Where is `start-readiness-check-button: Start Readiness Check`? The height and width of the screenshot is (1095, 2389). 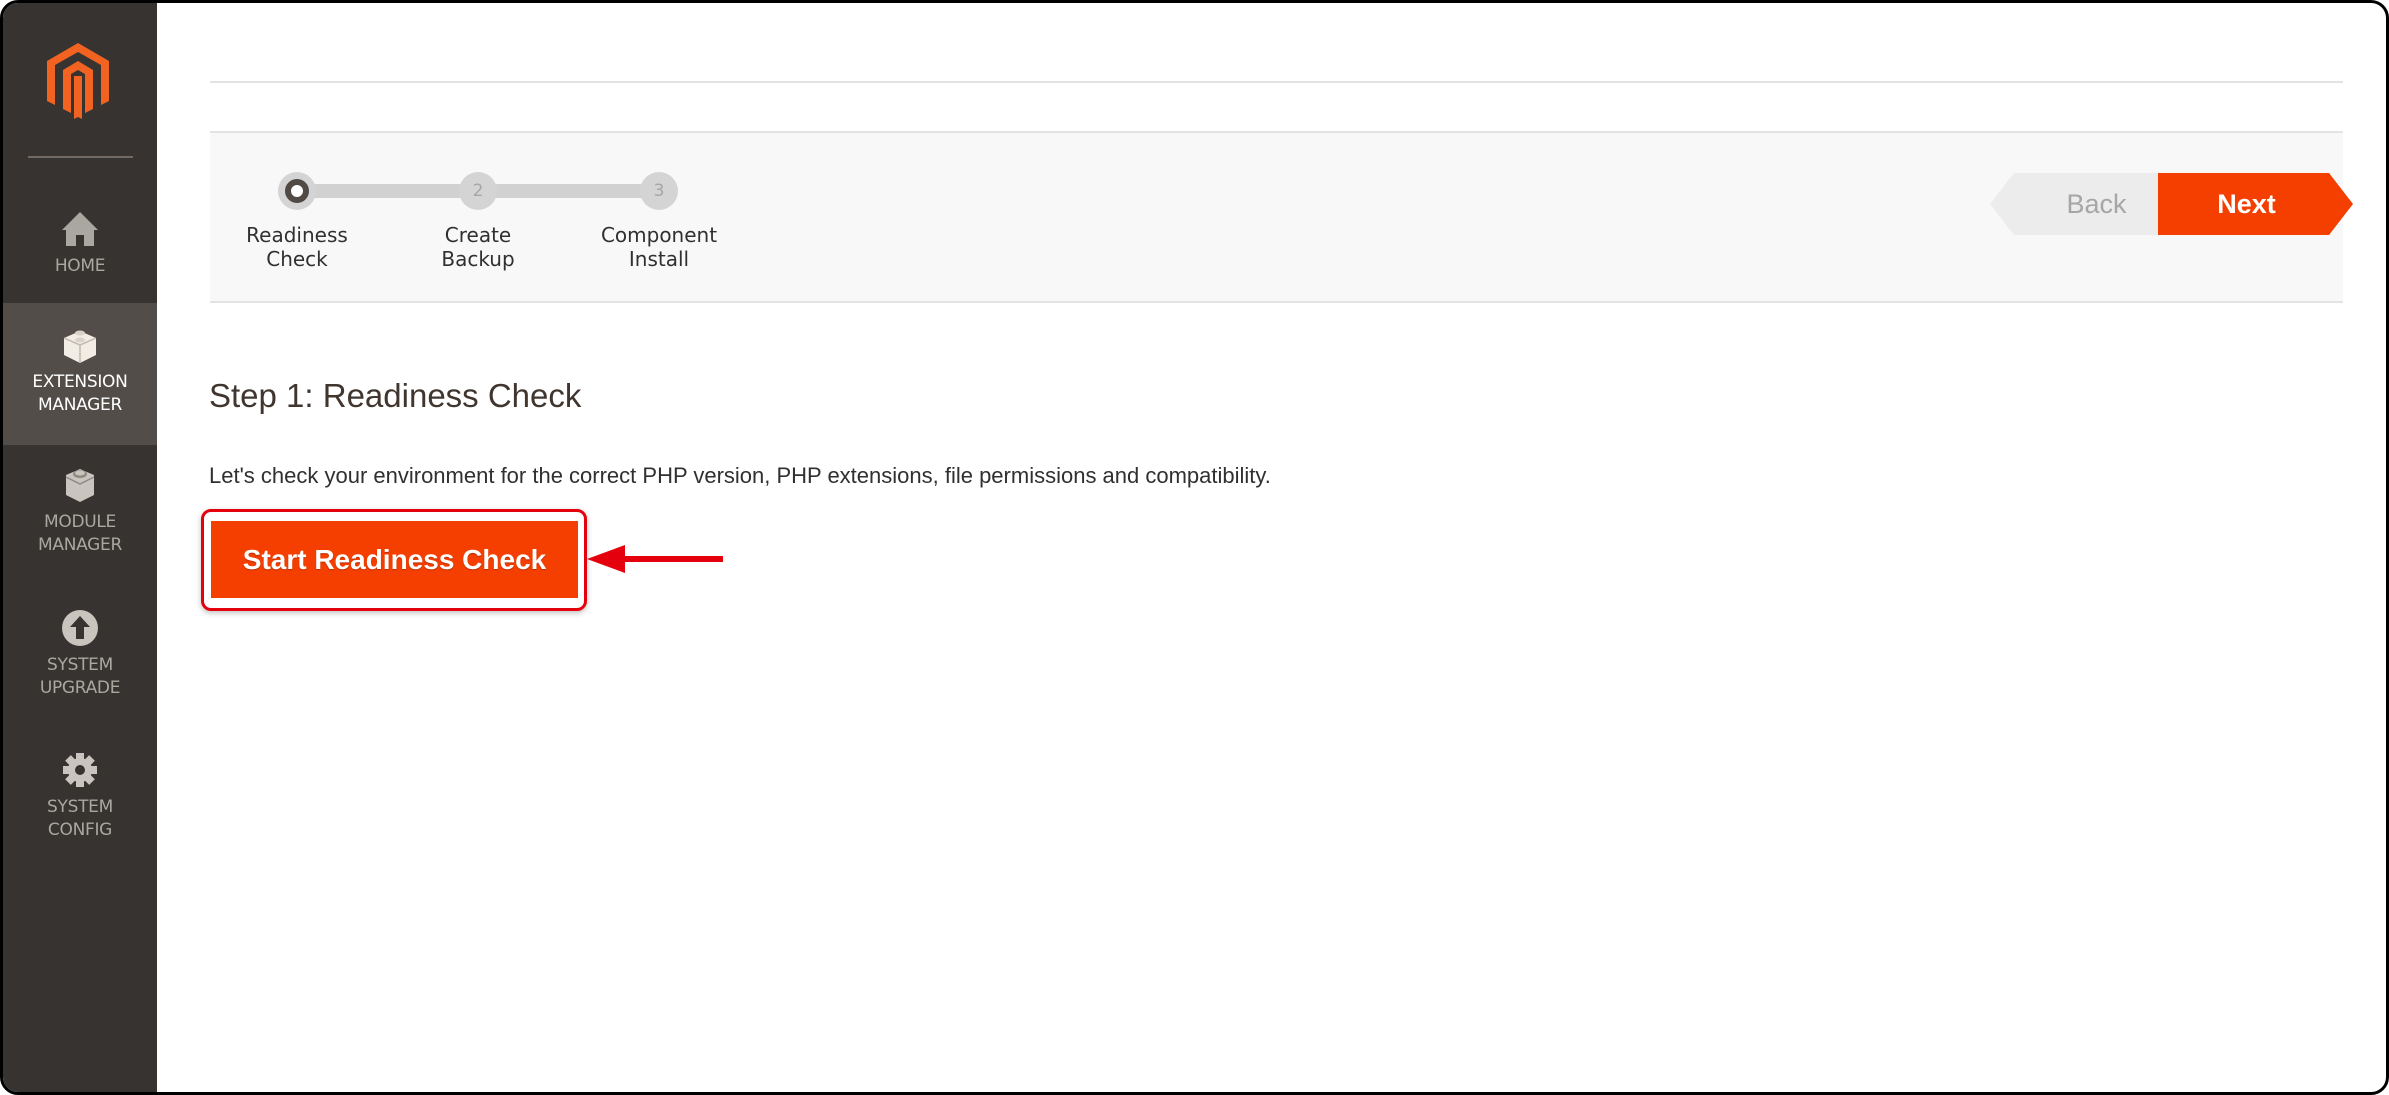 start-readiness-check-button: Start Readiness Check is located at coordinates (394, 559).